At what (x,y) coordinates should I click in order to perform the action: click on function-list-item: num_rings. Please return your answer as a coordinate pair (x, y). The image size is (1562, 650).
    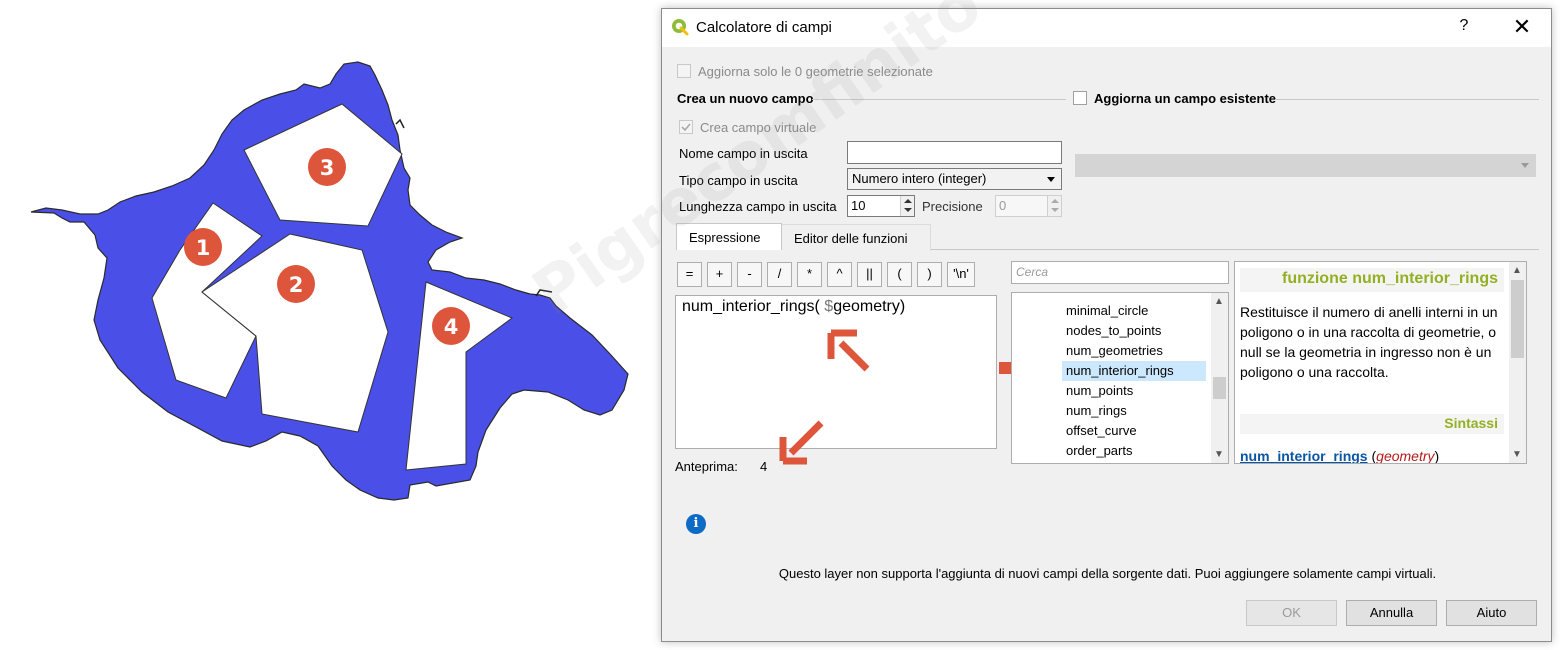
    Looking at the image, I should click on (1096, 411).